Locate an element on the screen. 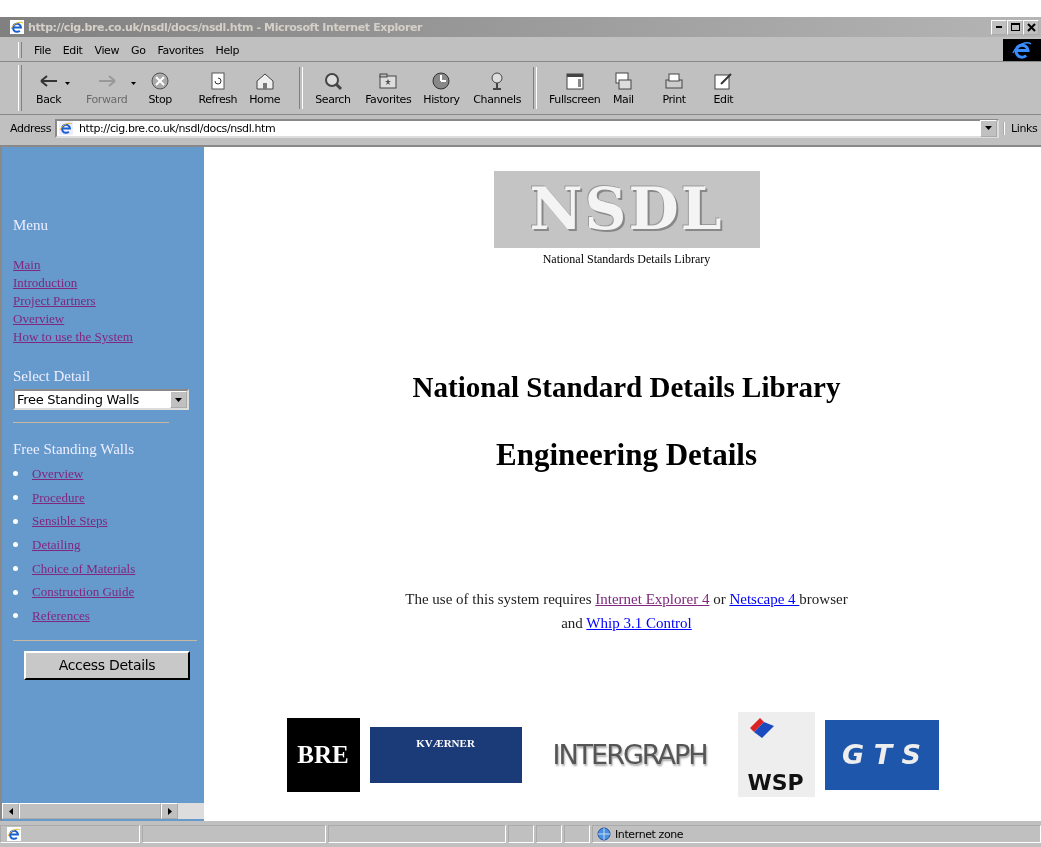 The width and height of the screenshot is (1041, 847). page-subheading: Engineering Details is located at coordinates (626, 455).